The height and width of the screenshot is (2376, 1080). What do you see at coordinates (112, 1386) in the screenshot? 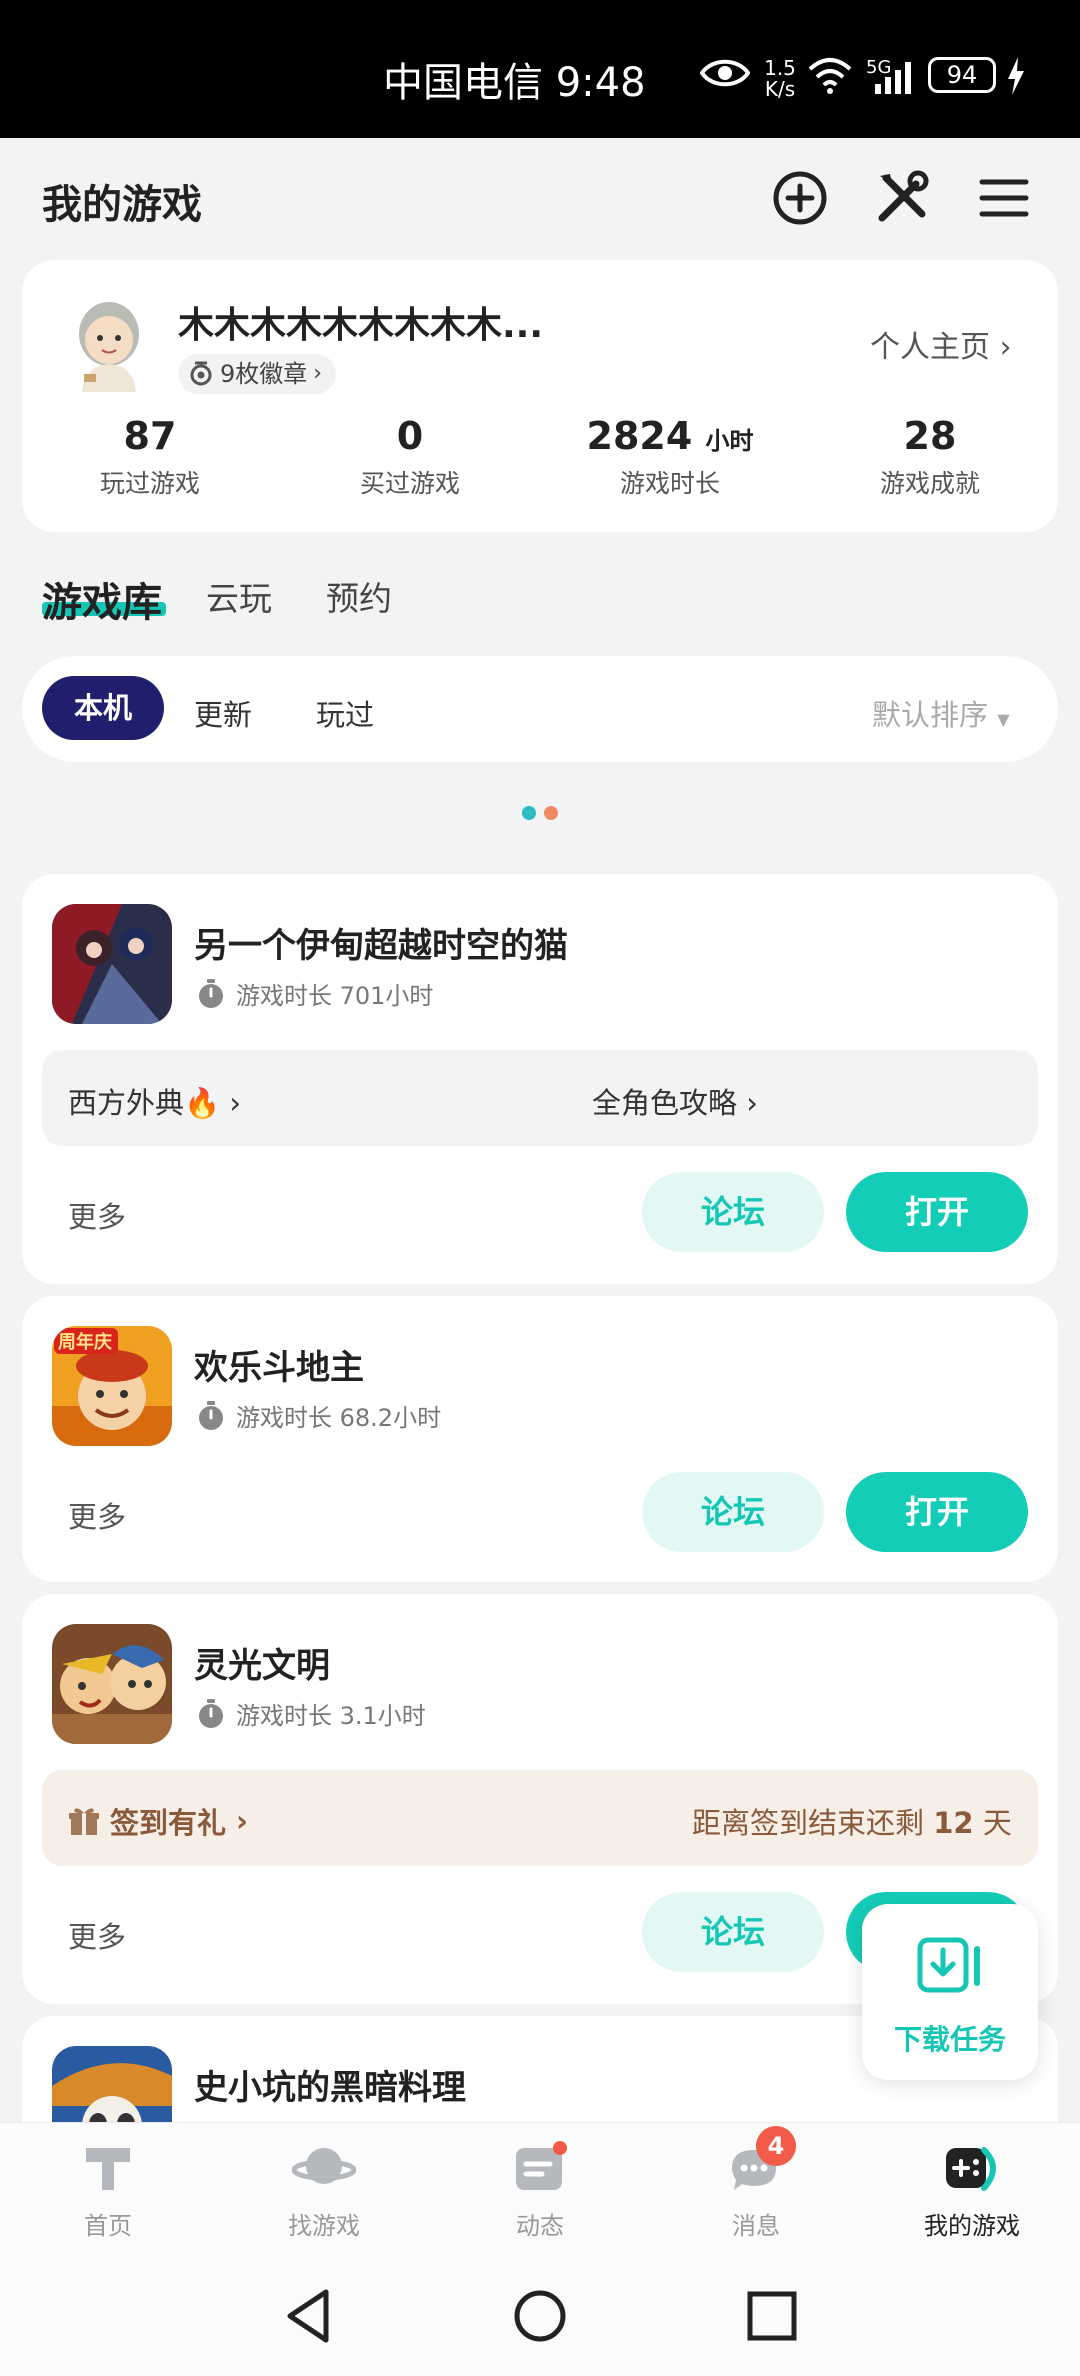
I see `game-icon: 周年庆` at bounding box center [112, 1386].